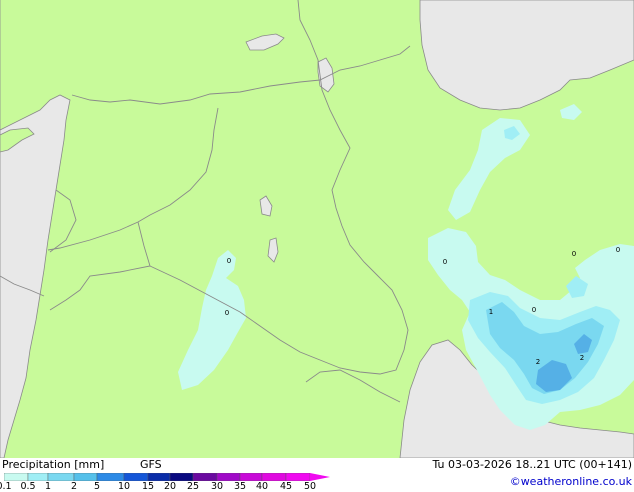 The height and width of the screenshot is (492, 634). I want to click on legend-tick-label: 5, so click(97, 486).